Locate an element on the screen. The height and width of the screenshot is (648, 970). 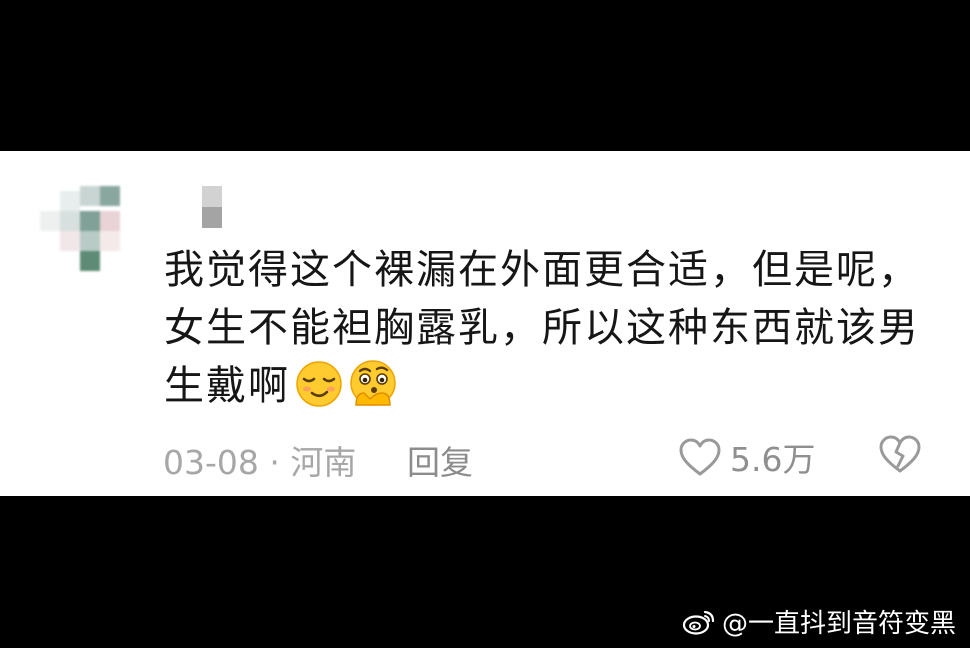
comment-date: 03-08 is located at coordinates (211, 462).